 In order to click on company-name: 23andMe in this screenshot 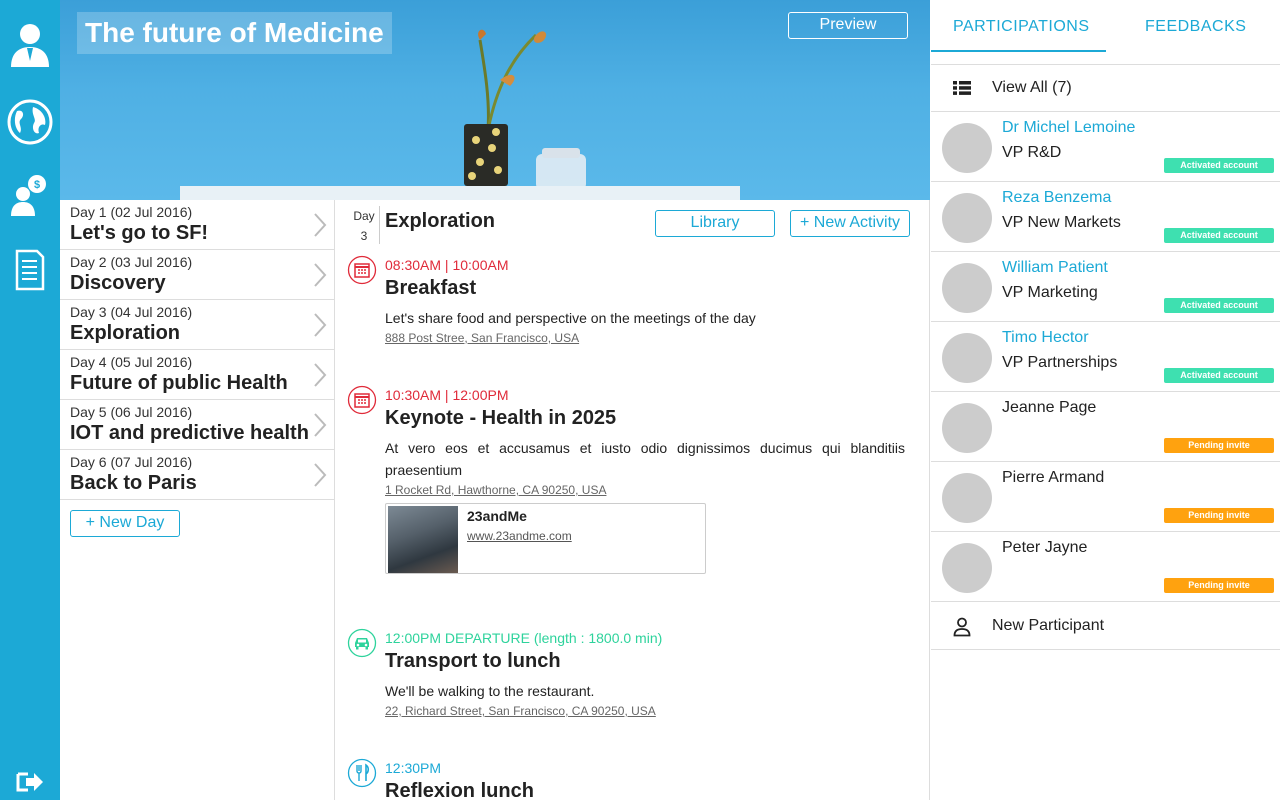, I will do `click(497, 516)`.